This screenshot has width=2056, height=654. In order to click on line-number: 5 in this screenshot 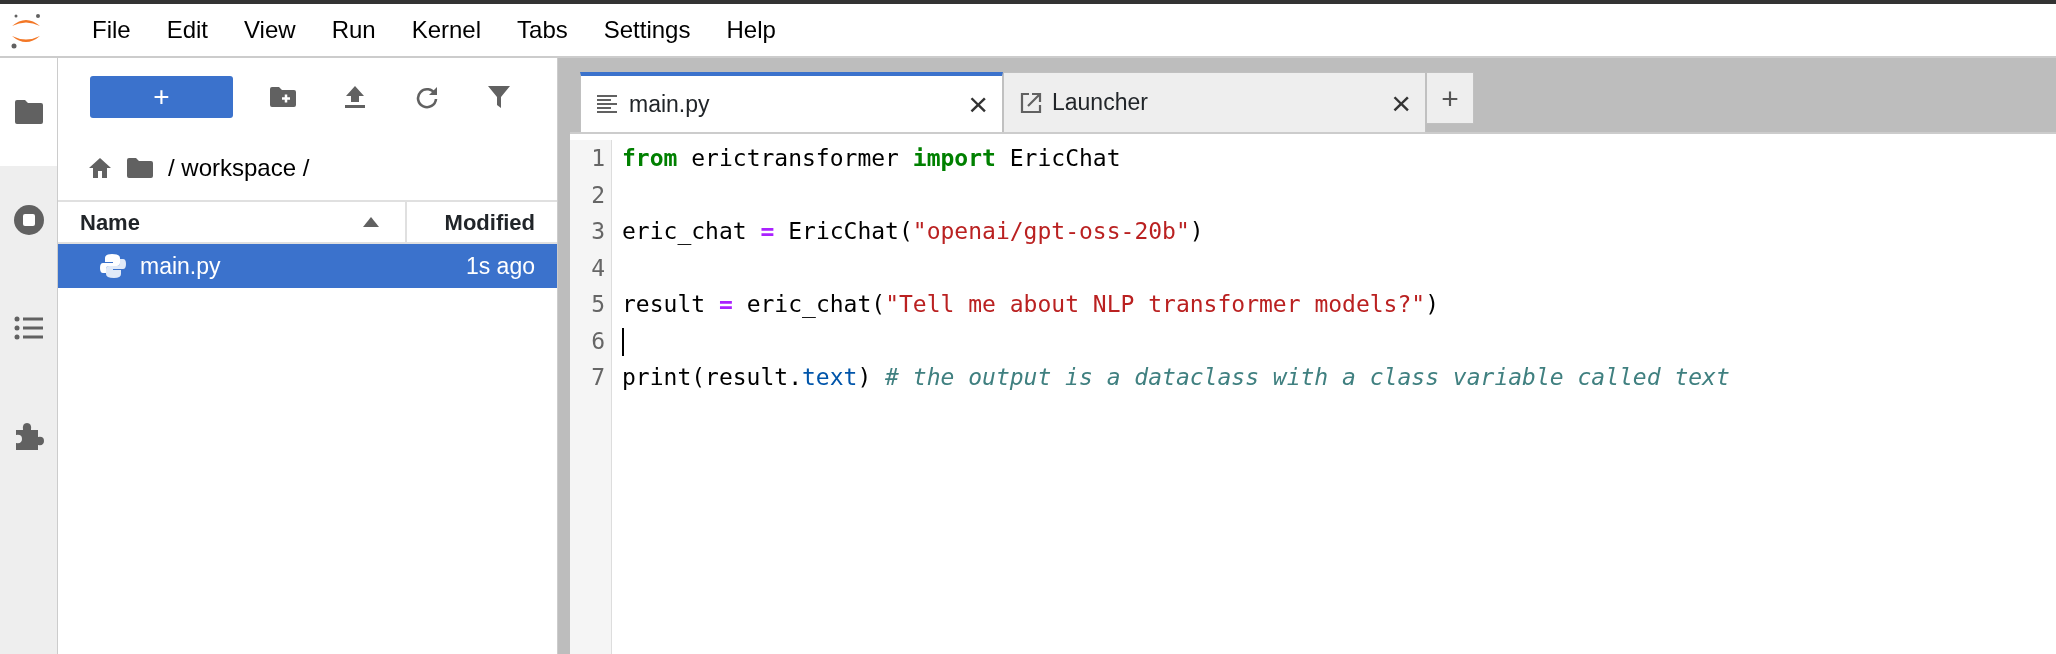, I will do `click(598, 304)`.